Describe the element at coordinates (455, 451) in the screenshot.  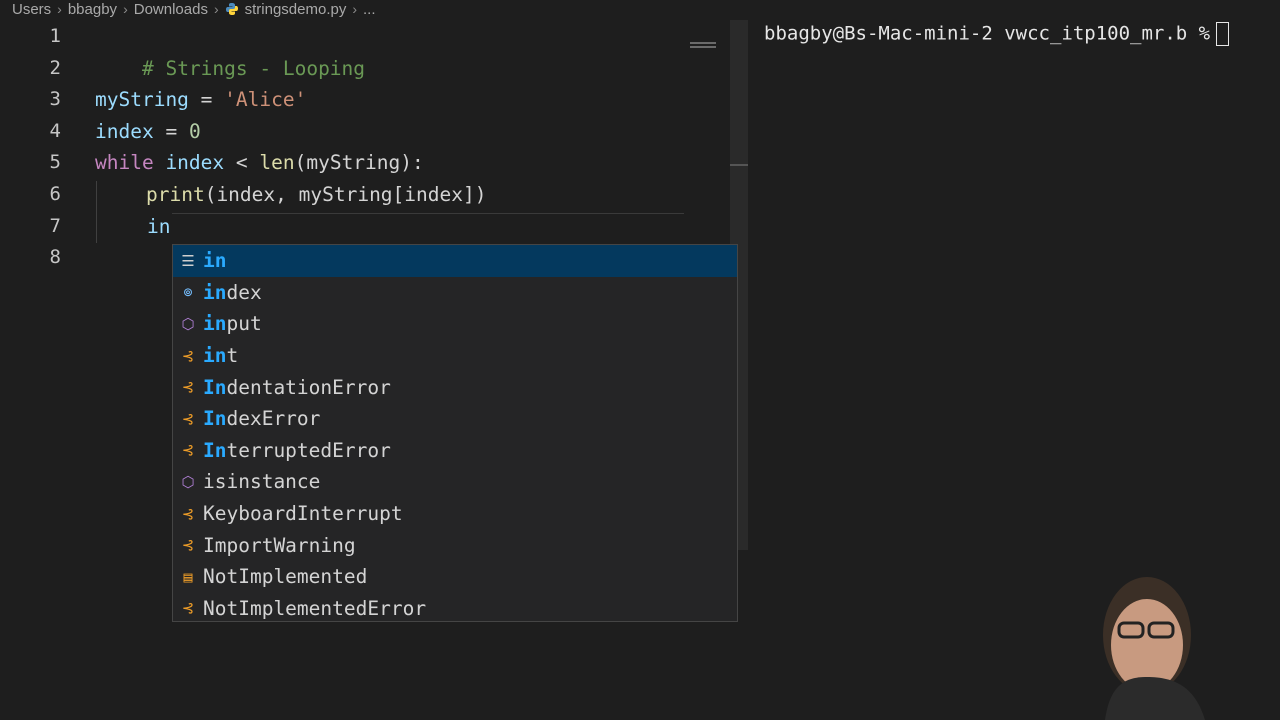
I see `suggestion-item: ⊰ InterruptedError` at that location.